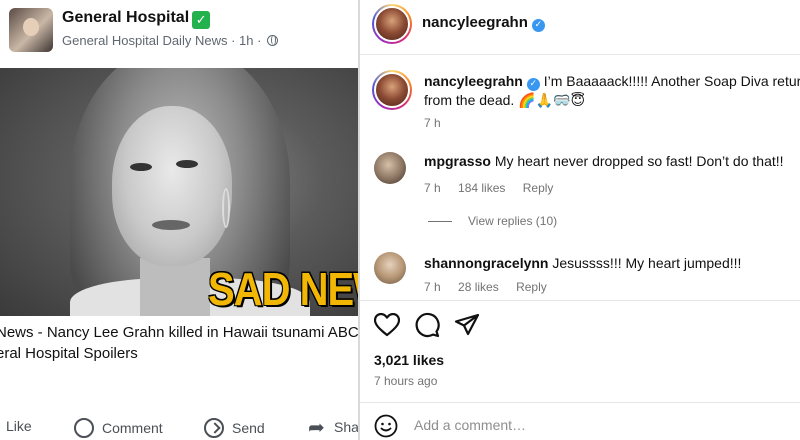 This screenshot has height=440, width=800. Describe the element at coordinates (647, 263) in the screenshot. I see `comment-text: Jesussss!!! My heart jumped!!!` at that location.